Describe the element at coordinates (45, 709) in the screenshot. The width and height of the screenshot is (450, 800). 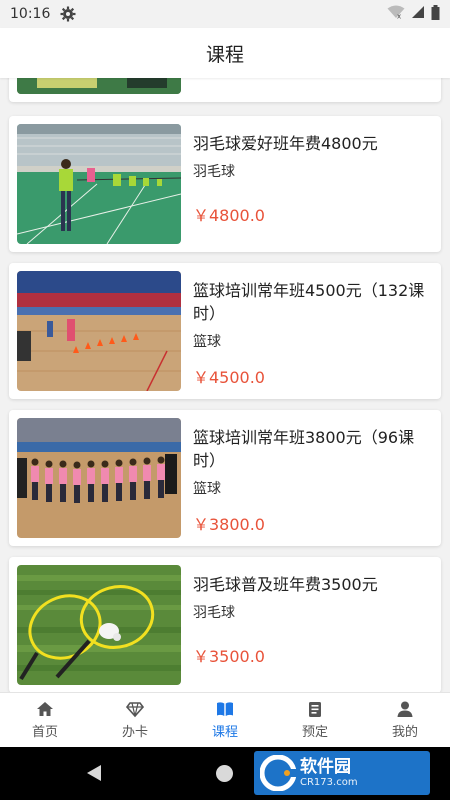
I see `home-icon` at that location.